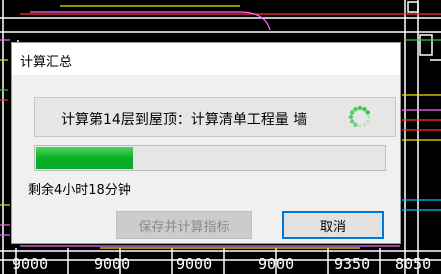  What do you see at coordinates (413, 264) in the screenshot?
I see `cad-dimension-label: 8050` at bounding box center [413, 264].